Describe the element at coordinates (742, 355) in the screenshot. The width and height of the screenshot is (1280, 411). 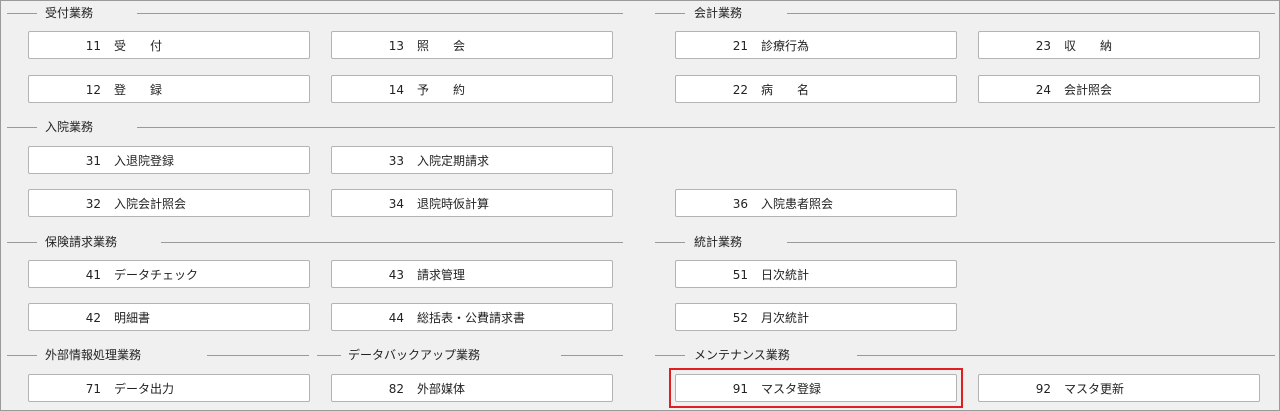
I see `section-title-maintenance: メンテナンス業務` at that location.